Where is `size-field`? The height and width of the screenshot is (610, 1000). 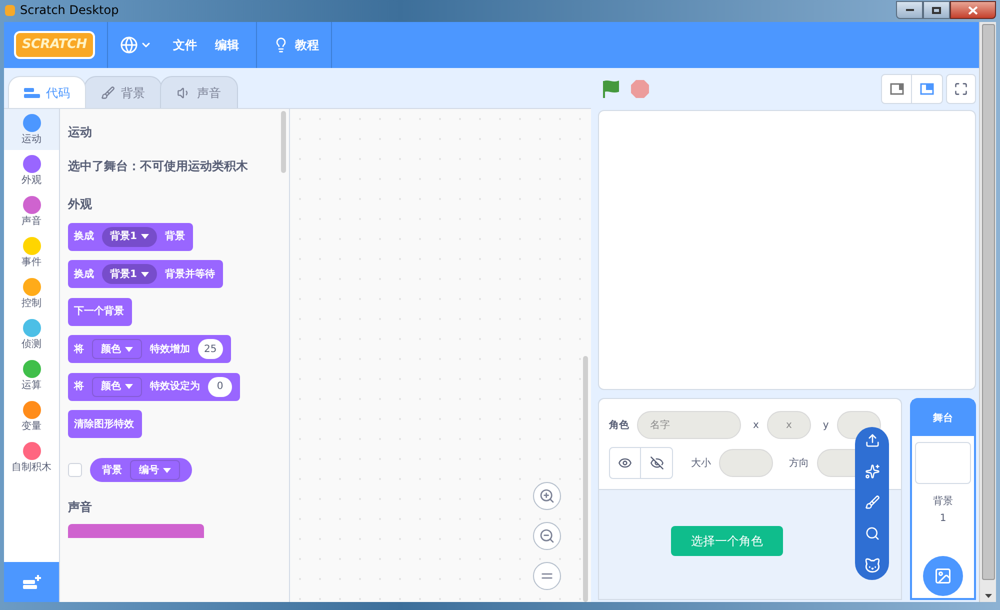
size-field is located at coordinates (746, 463).